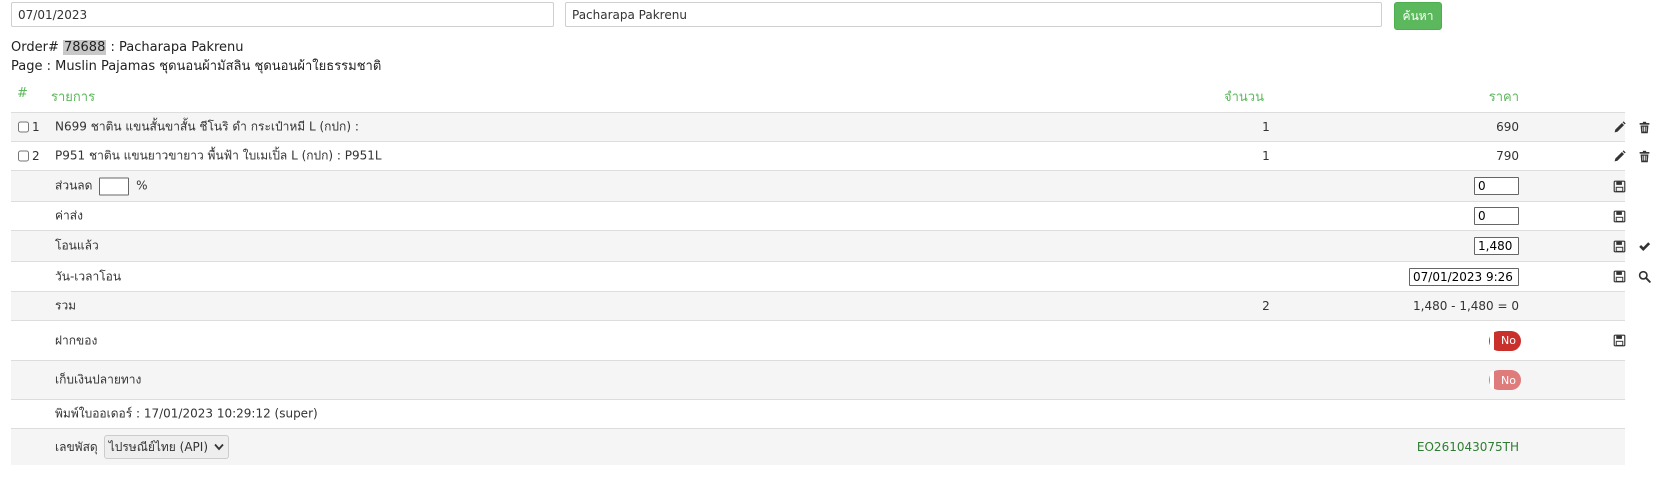 The height and width of the screenshot is (491, 1670). Describe the element at coordinates (35, 47) in the screenshot. I see `order-prefix: Order#` at that location.